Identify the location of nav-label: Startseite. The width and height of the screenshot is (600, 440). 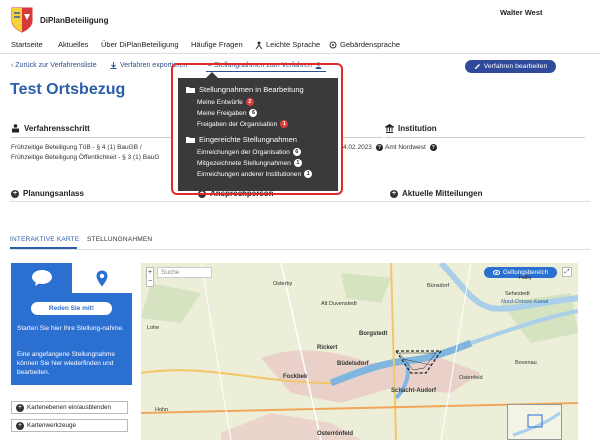
(27, 44).